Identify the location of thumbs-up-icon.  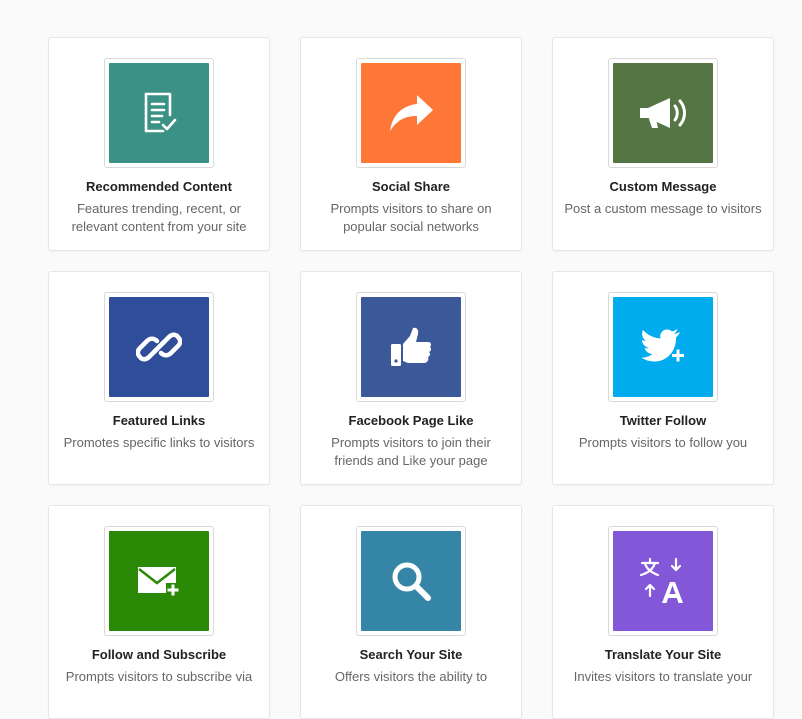
(411, 346).